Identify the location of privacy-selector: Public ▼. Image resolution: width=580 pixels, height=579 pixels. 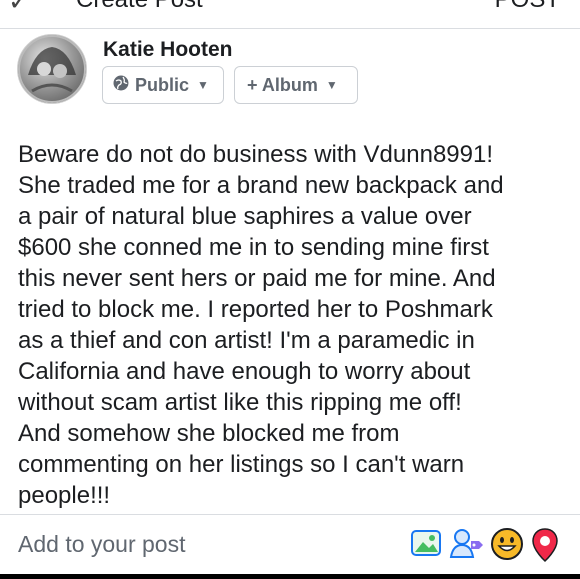
(163, 85).